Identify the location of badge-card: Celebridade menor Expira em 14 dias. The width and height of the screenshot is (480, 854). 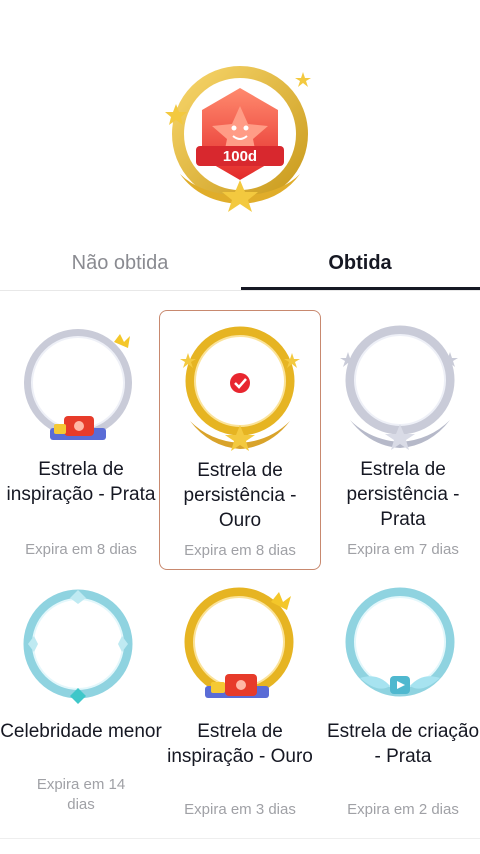
(81, 702).